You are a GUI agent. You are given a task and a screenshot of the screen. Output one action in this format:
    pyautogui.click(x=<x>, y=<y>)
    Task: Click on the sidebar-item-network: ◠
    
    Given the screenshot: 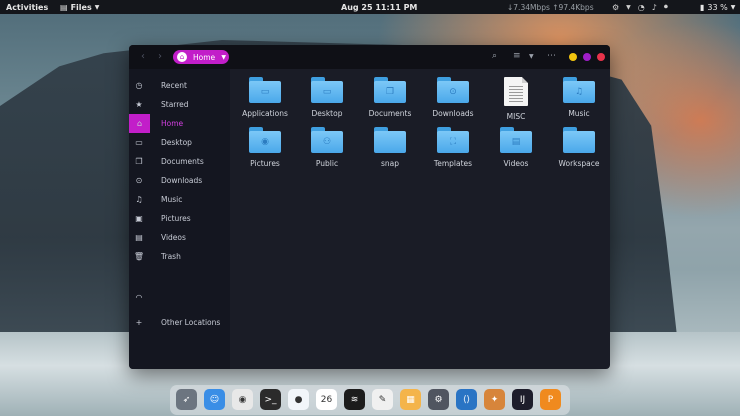 What is the action you would take?
    pyautogui.click(x=179, y=297)
    